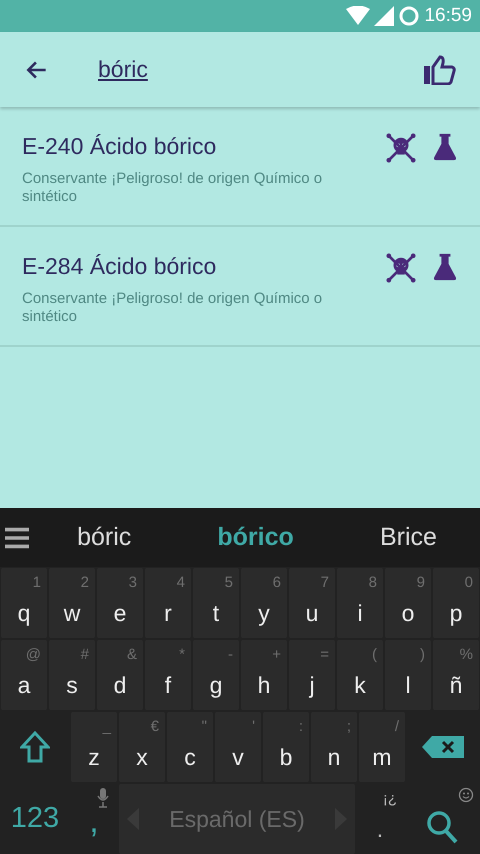 This screenshot has width=480, height=854. I want to click on keyboard-key: = j, so click(312, 675).